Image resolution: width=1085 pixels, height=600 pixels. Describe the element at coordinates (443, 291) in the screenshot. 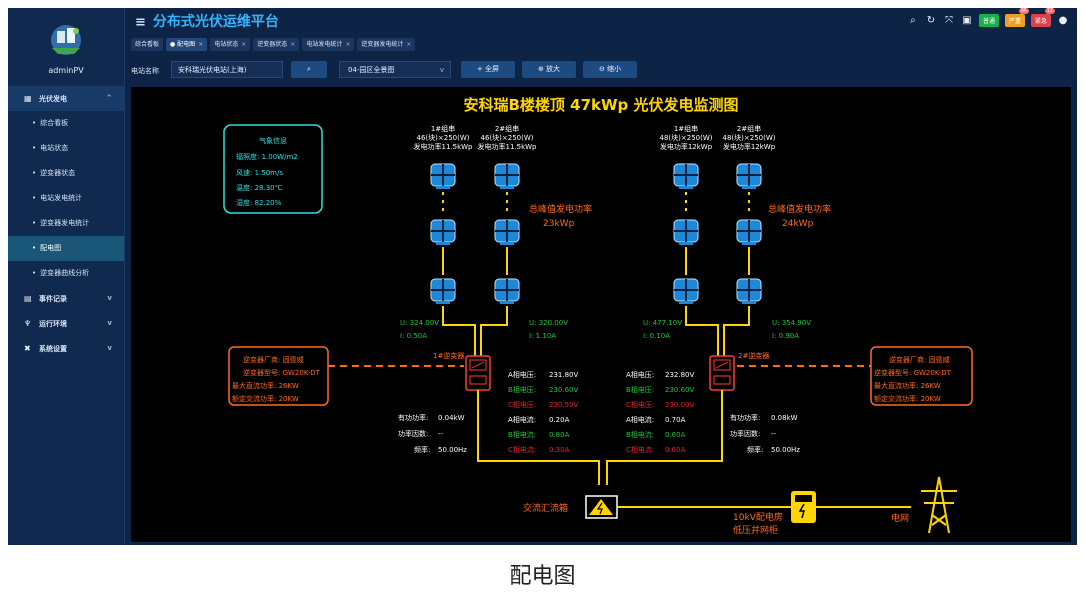

I see `pv-panel-icon` at that location.